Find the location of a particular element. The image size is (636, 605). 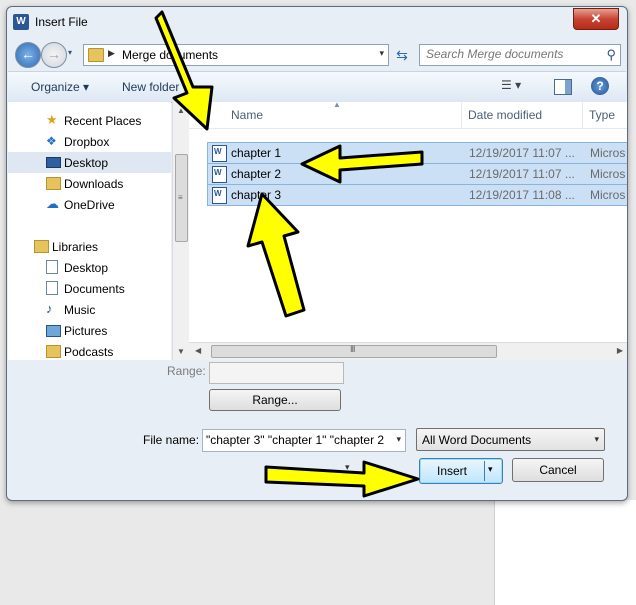

file-list-horizontal-scrollbar: ◀ III ▶ is located at coordinates (408, 351).